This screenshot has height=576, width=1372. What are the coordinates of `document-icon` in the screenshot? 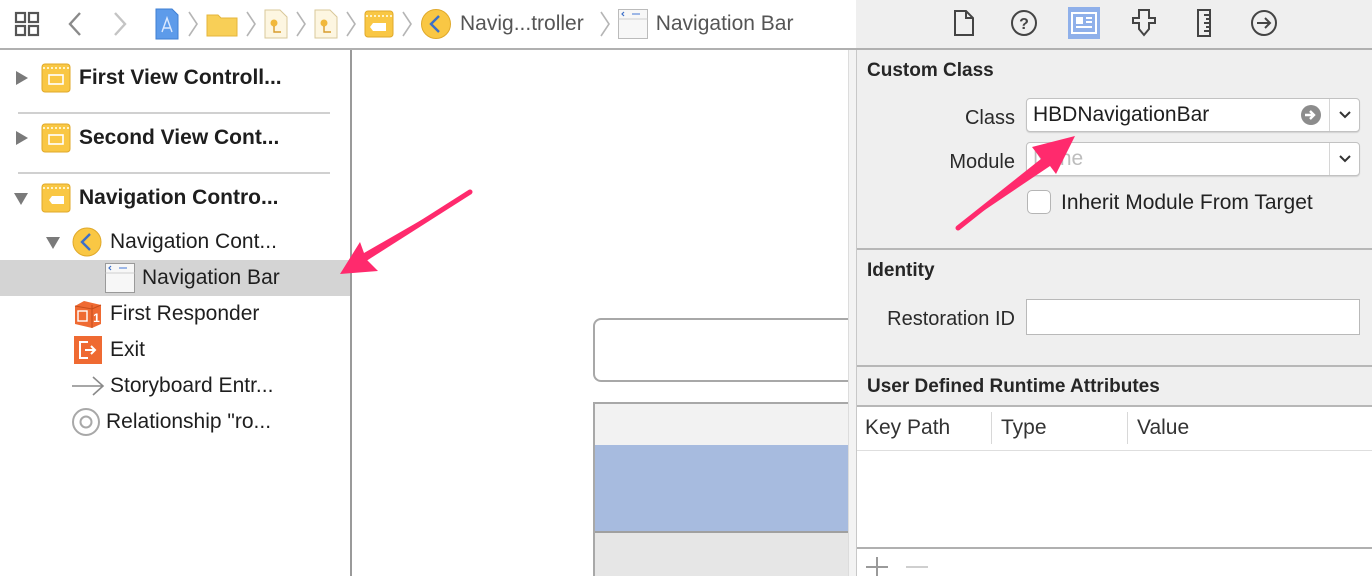 It's located at (964, 23).